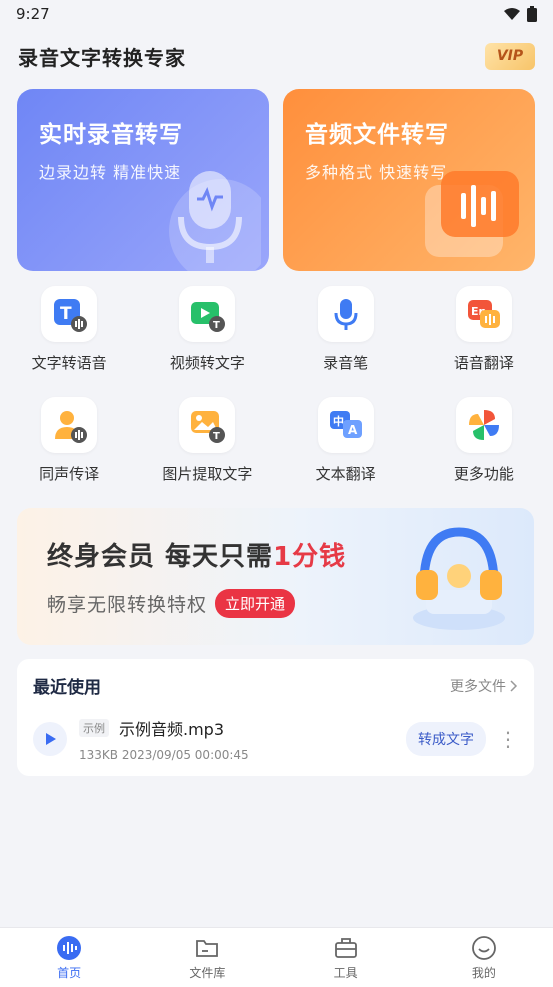 The height and width of the screenshot is (987, 553). I want to click on image-text-icon: T, so click(207, 425).